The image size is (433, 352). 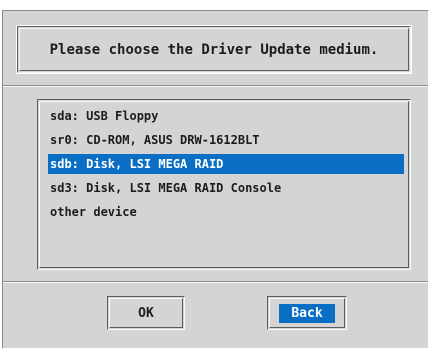 I want to click on ok-button: OK, so click(x=146, y=313).